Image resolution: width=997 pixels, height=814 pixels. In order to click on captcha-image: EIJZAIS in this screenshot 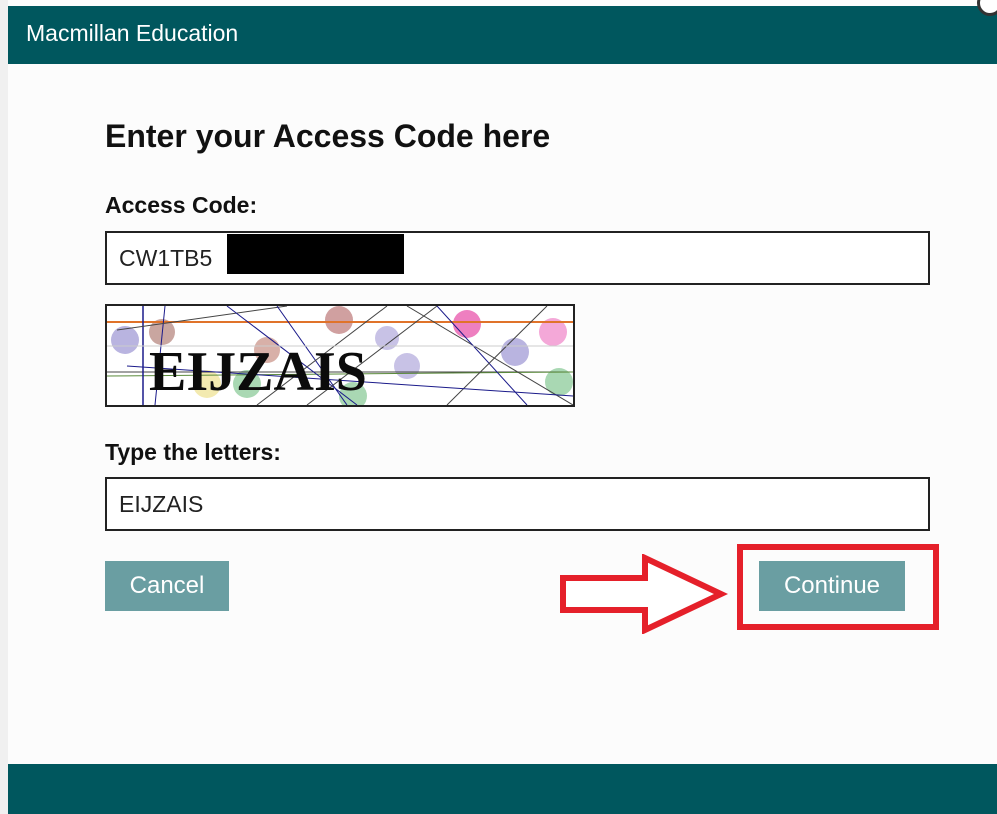, I will do `click(340, 355)`.